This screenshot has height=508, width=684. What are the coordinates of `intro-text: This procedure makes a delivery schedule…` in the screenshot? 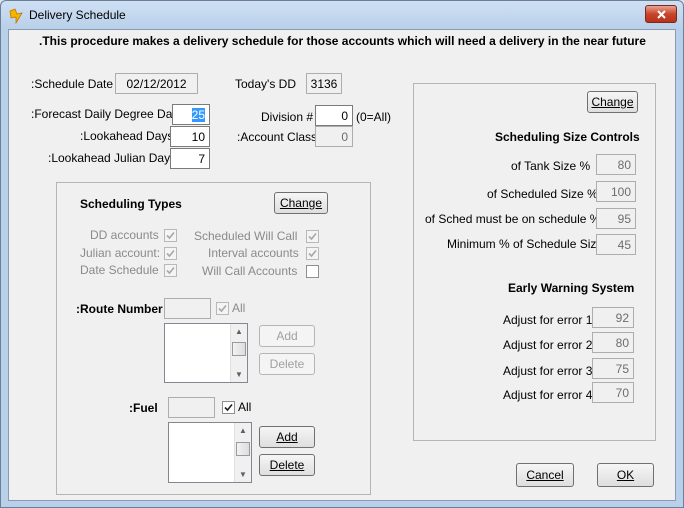 It's located at (342, 41).